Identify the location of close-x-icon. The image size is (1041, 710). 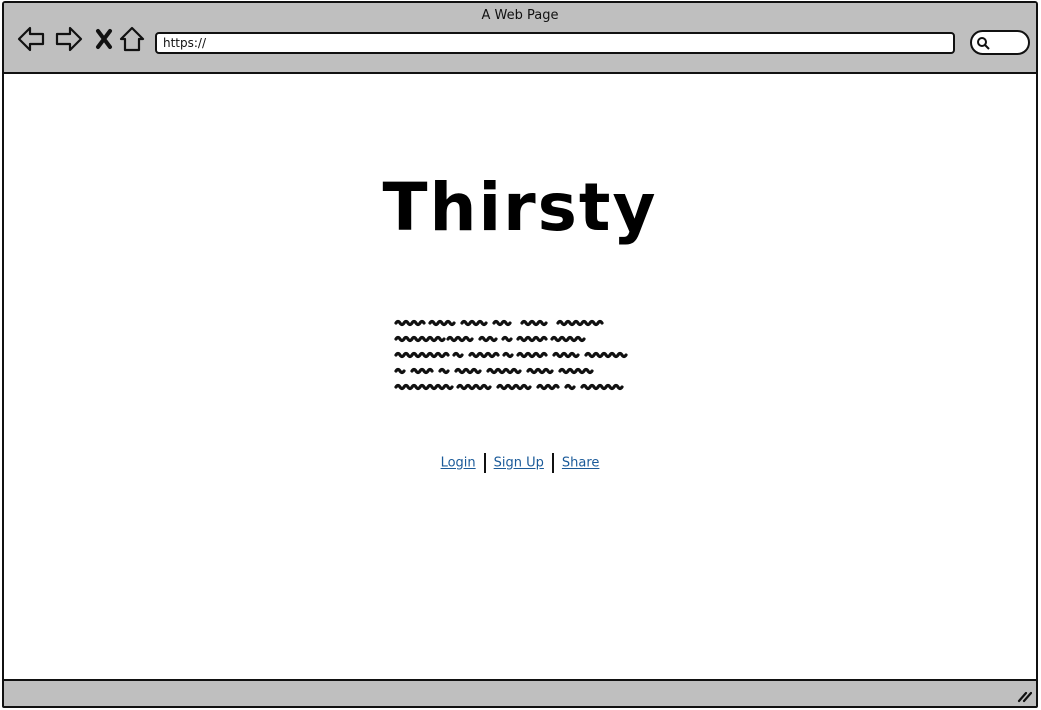
(104, 39).